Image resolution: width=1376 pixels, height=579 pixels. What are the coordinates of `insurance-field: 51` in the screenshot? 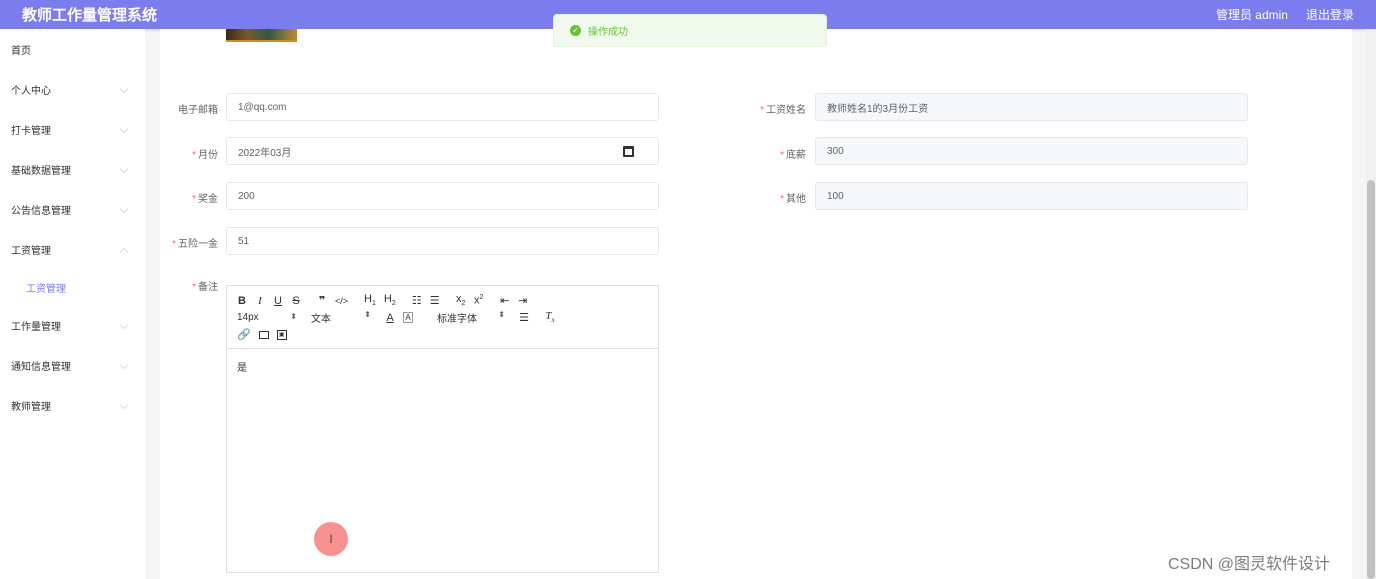 It's located at (442, 241).